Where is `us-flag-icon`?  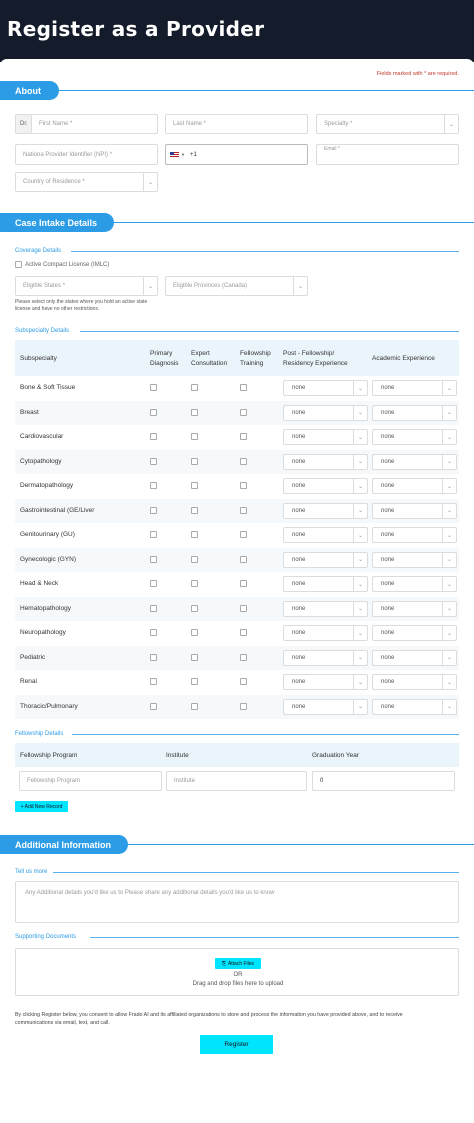 us-flag-icon is located at coordinates (174, 154).